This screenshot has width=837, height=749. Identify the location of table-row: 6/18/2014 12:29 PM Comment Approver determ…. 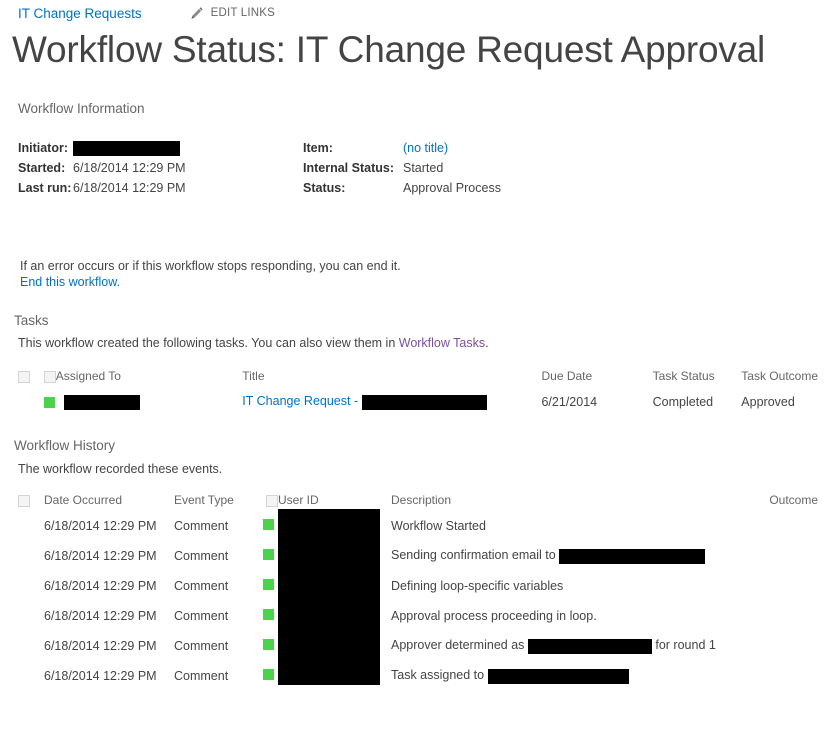
(418, 646).